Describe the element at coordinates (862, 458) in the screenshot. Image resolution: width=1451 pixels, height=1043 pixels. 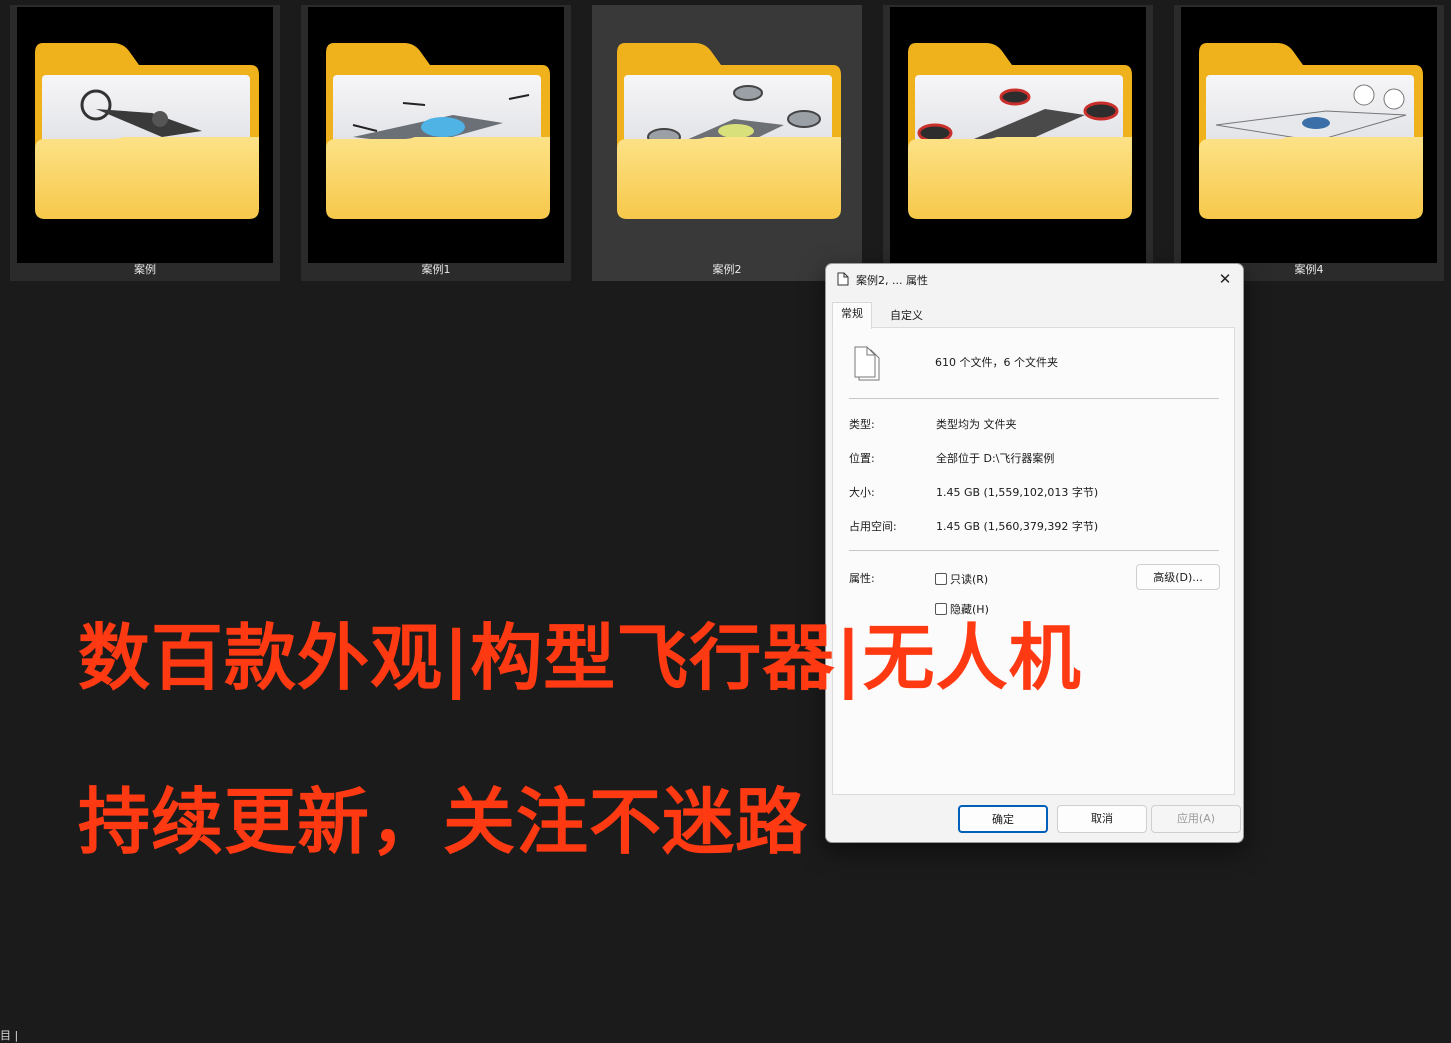
I see `location-label: 位置:` at that location.